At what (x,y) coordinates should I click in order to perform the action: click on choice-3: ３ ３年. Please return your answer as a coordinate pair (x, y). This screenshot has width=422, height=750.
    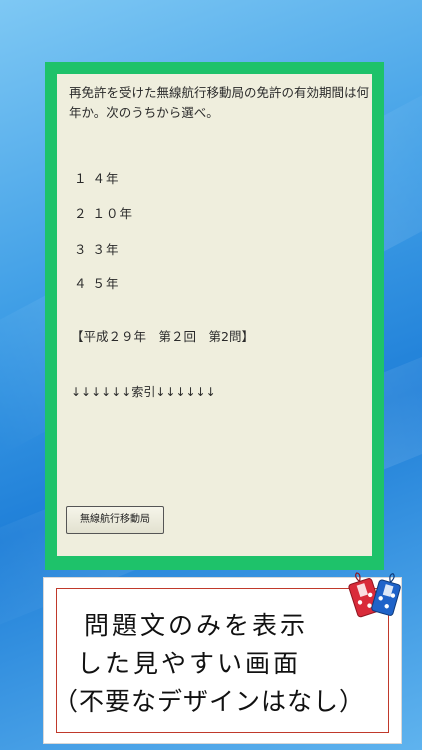
    Looking at the image, I should click on (96, 250).